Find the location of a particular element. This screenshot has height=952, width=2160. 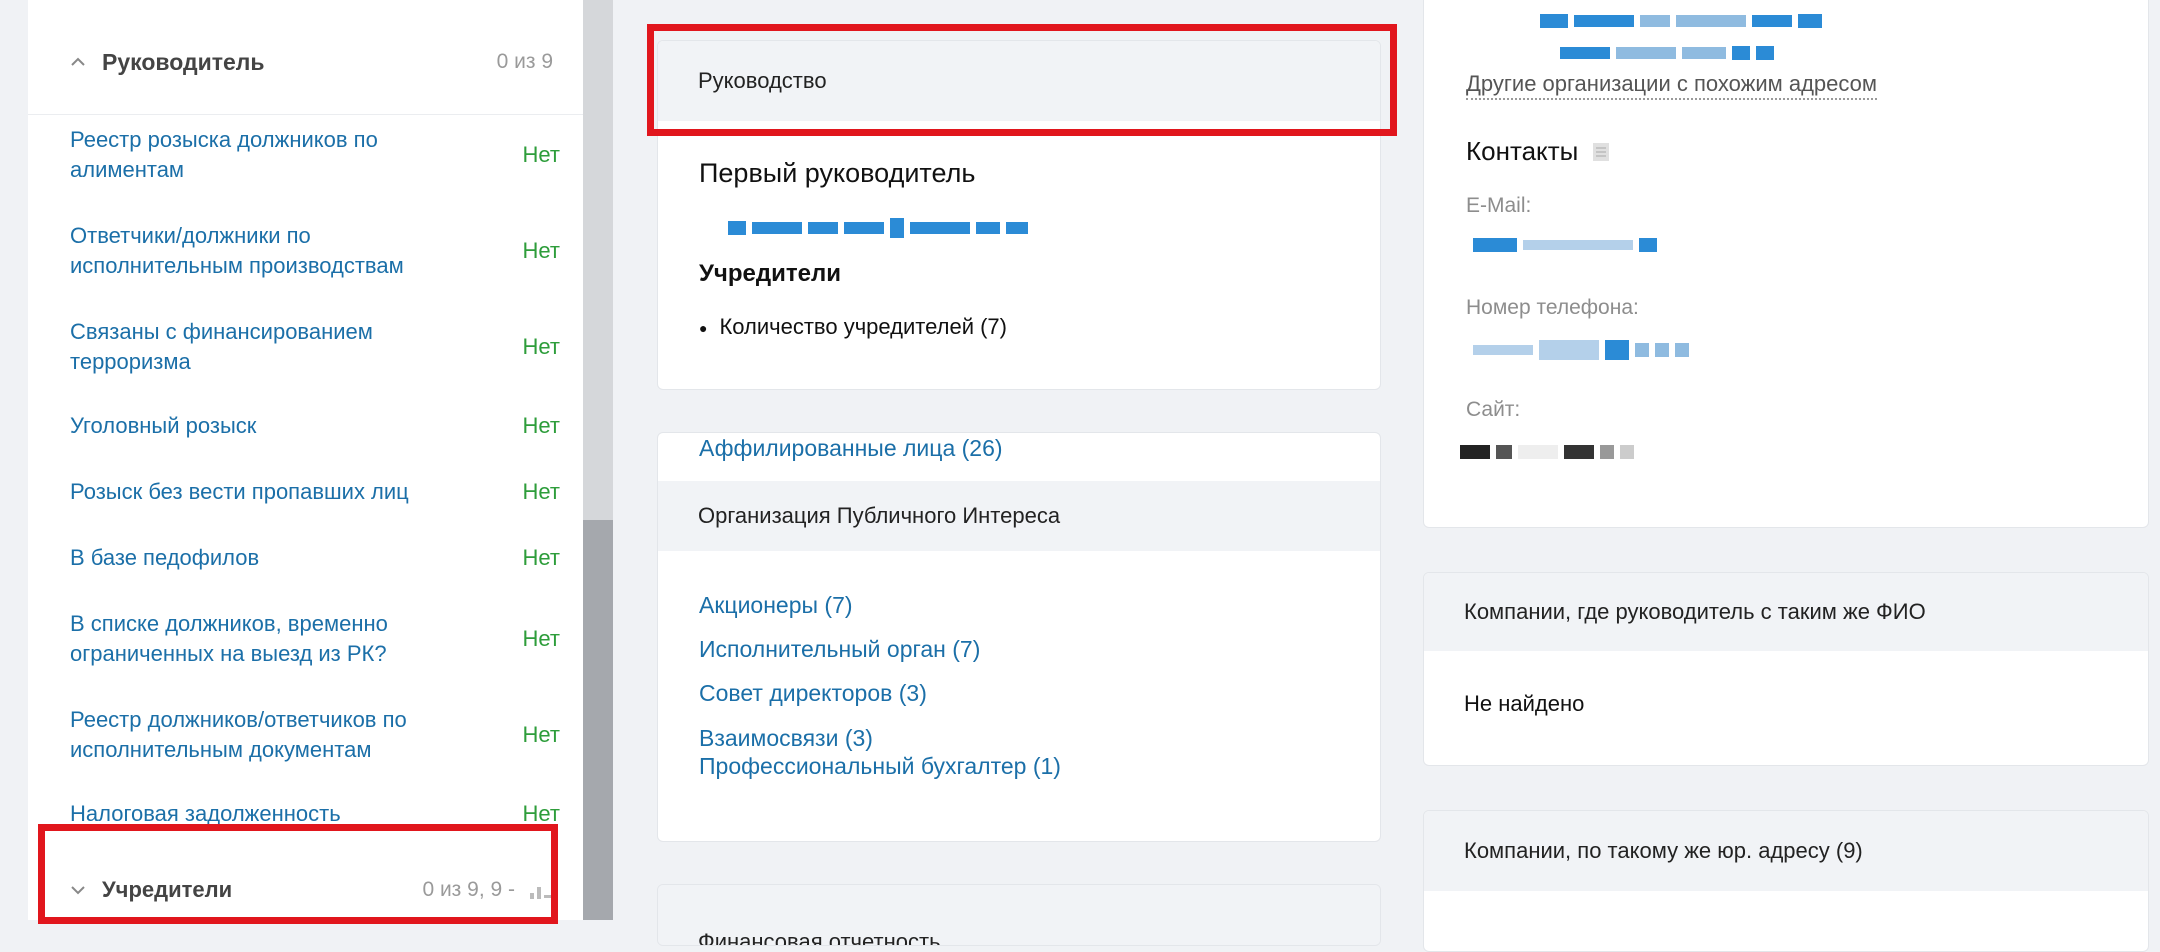

check-name: Розыск без вести пропавших лиц is located at coordinates (275, 492).